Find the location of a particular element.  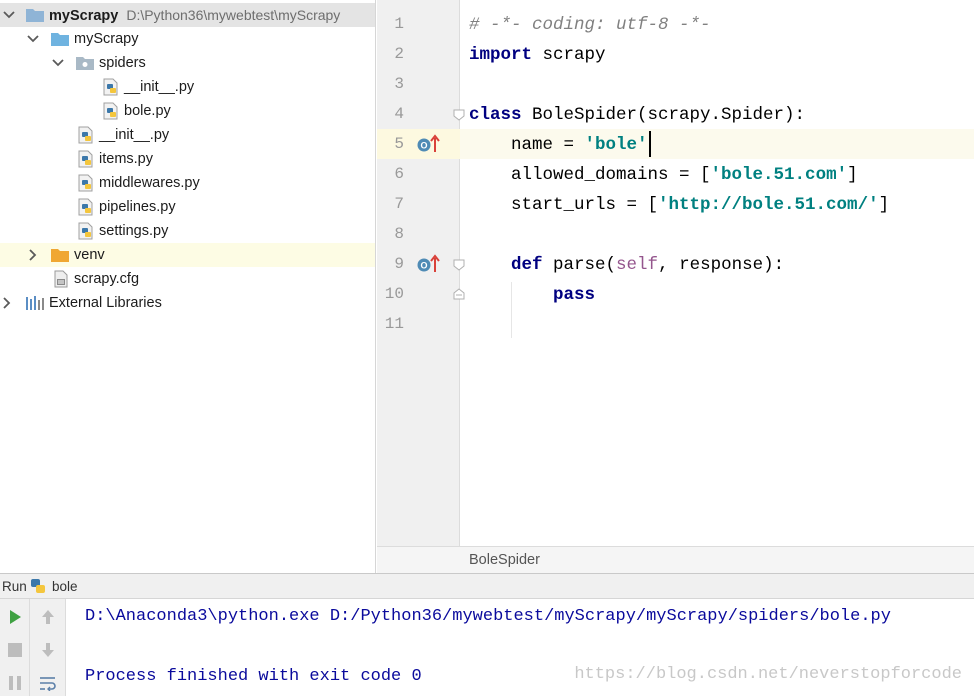

fold-end-marker-icon is located at coordinates (459, 293).